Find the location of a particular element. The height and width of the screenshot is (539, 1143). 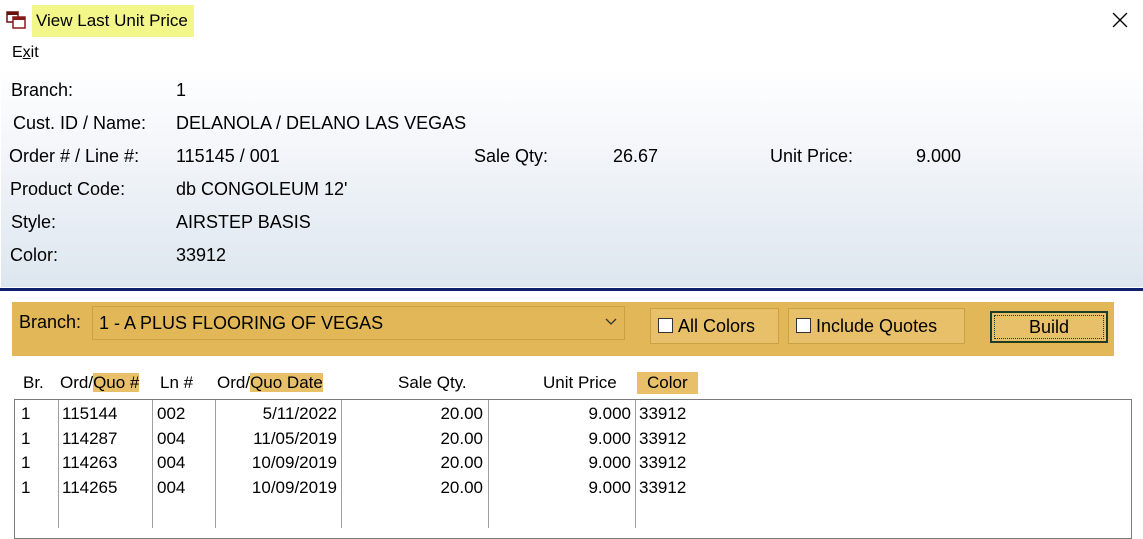

filter-branch-label: Branch: is located at coordinates (50, 322).